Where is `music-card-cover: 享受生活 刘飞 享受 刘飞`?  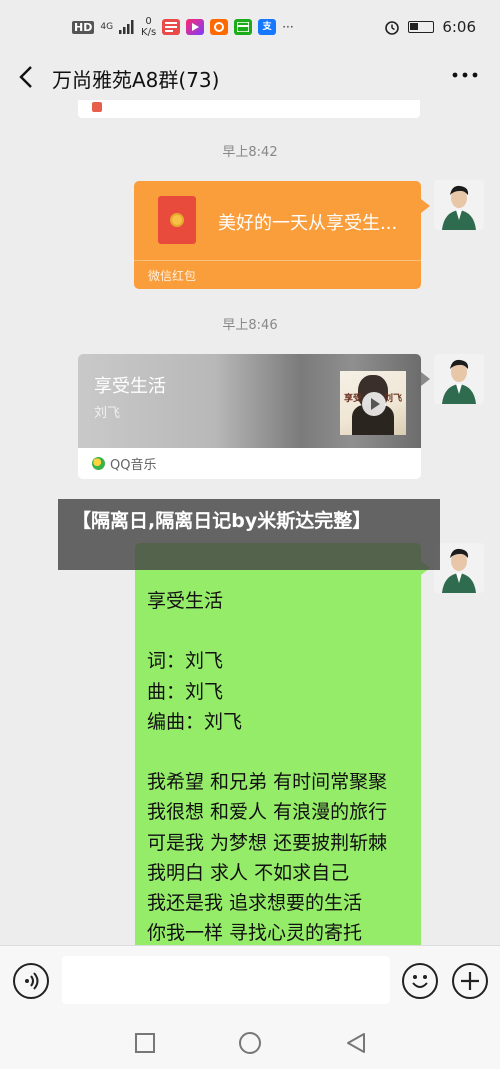
music-card-cover: 享受生活 刘飞 享受 刘飞 is located at coordinates (249, 401).